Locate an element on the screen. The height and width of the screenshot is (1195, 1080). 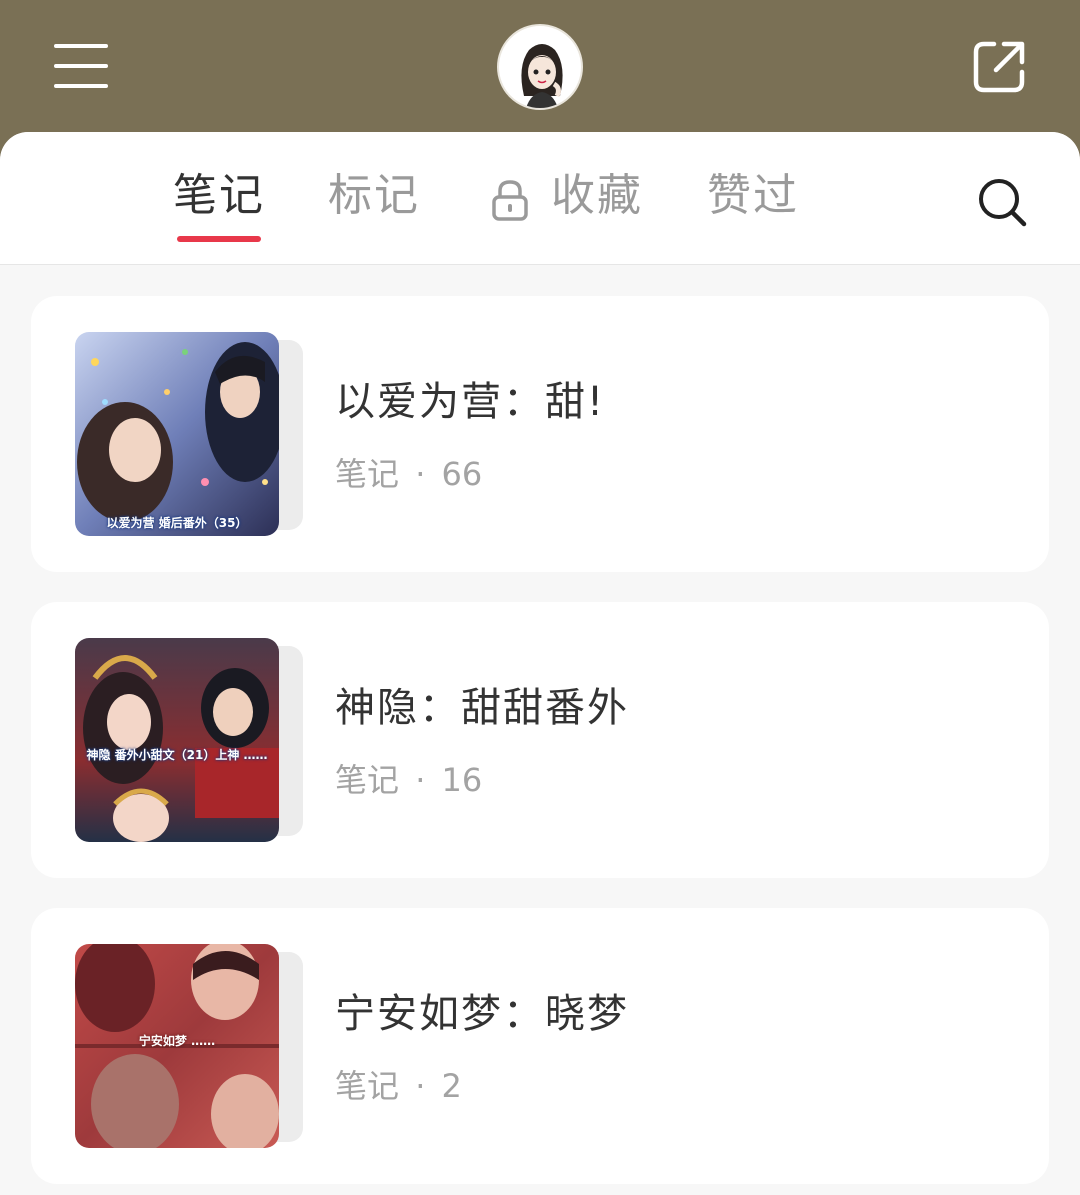
tab-favorites: 收藏 is located at coordinates (597, 196).